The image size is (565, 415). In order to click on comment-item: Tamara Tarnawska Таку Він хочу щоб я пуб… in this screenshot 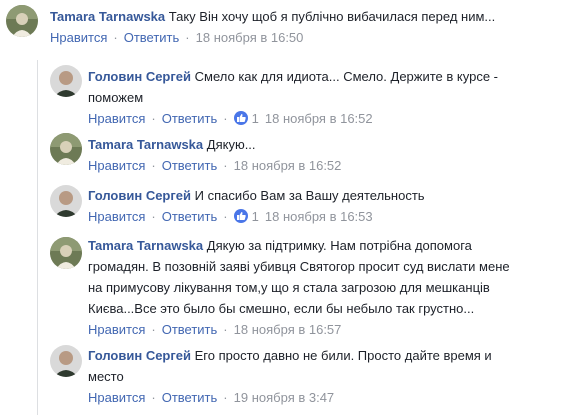, I will do `click(282, 30)`.